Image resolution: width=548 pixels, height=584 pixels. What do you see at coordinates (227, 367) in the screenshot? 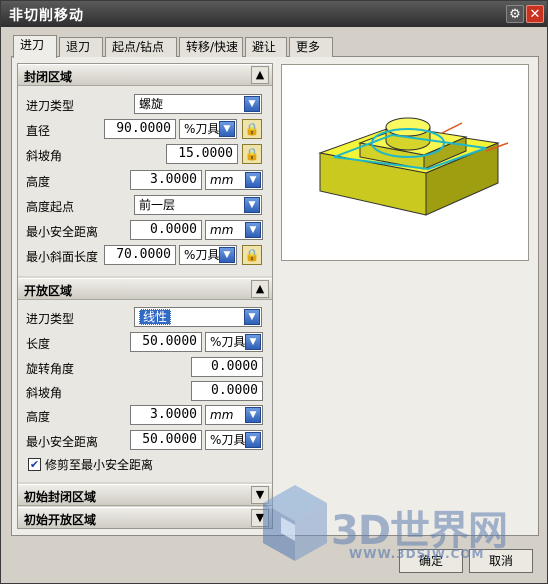
I see `open-rotation-field: 0.0000` at bounding box center [227, 367].